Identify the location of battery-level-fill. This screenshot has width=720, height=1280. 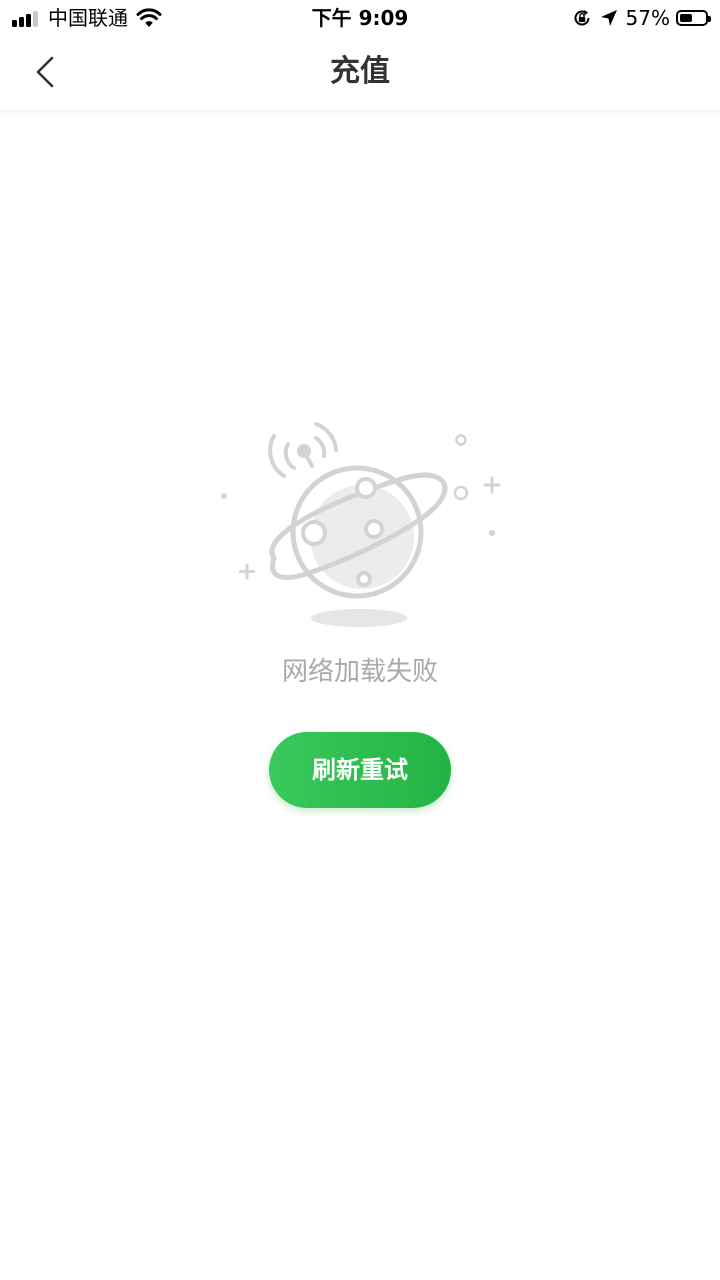
(686, 18).